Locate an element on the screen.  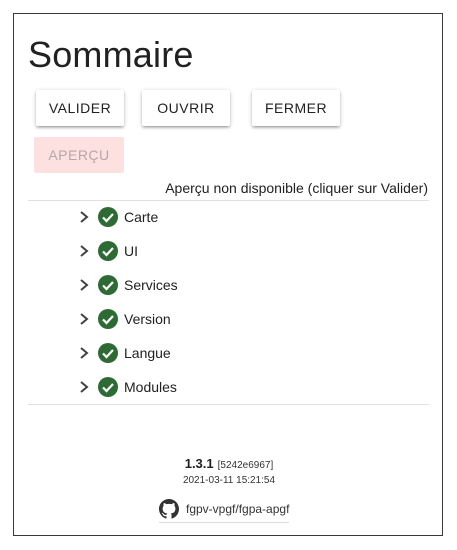
build-date: 2021-03-11 15:21:54 is located at coordinates (229, 480).